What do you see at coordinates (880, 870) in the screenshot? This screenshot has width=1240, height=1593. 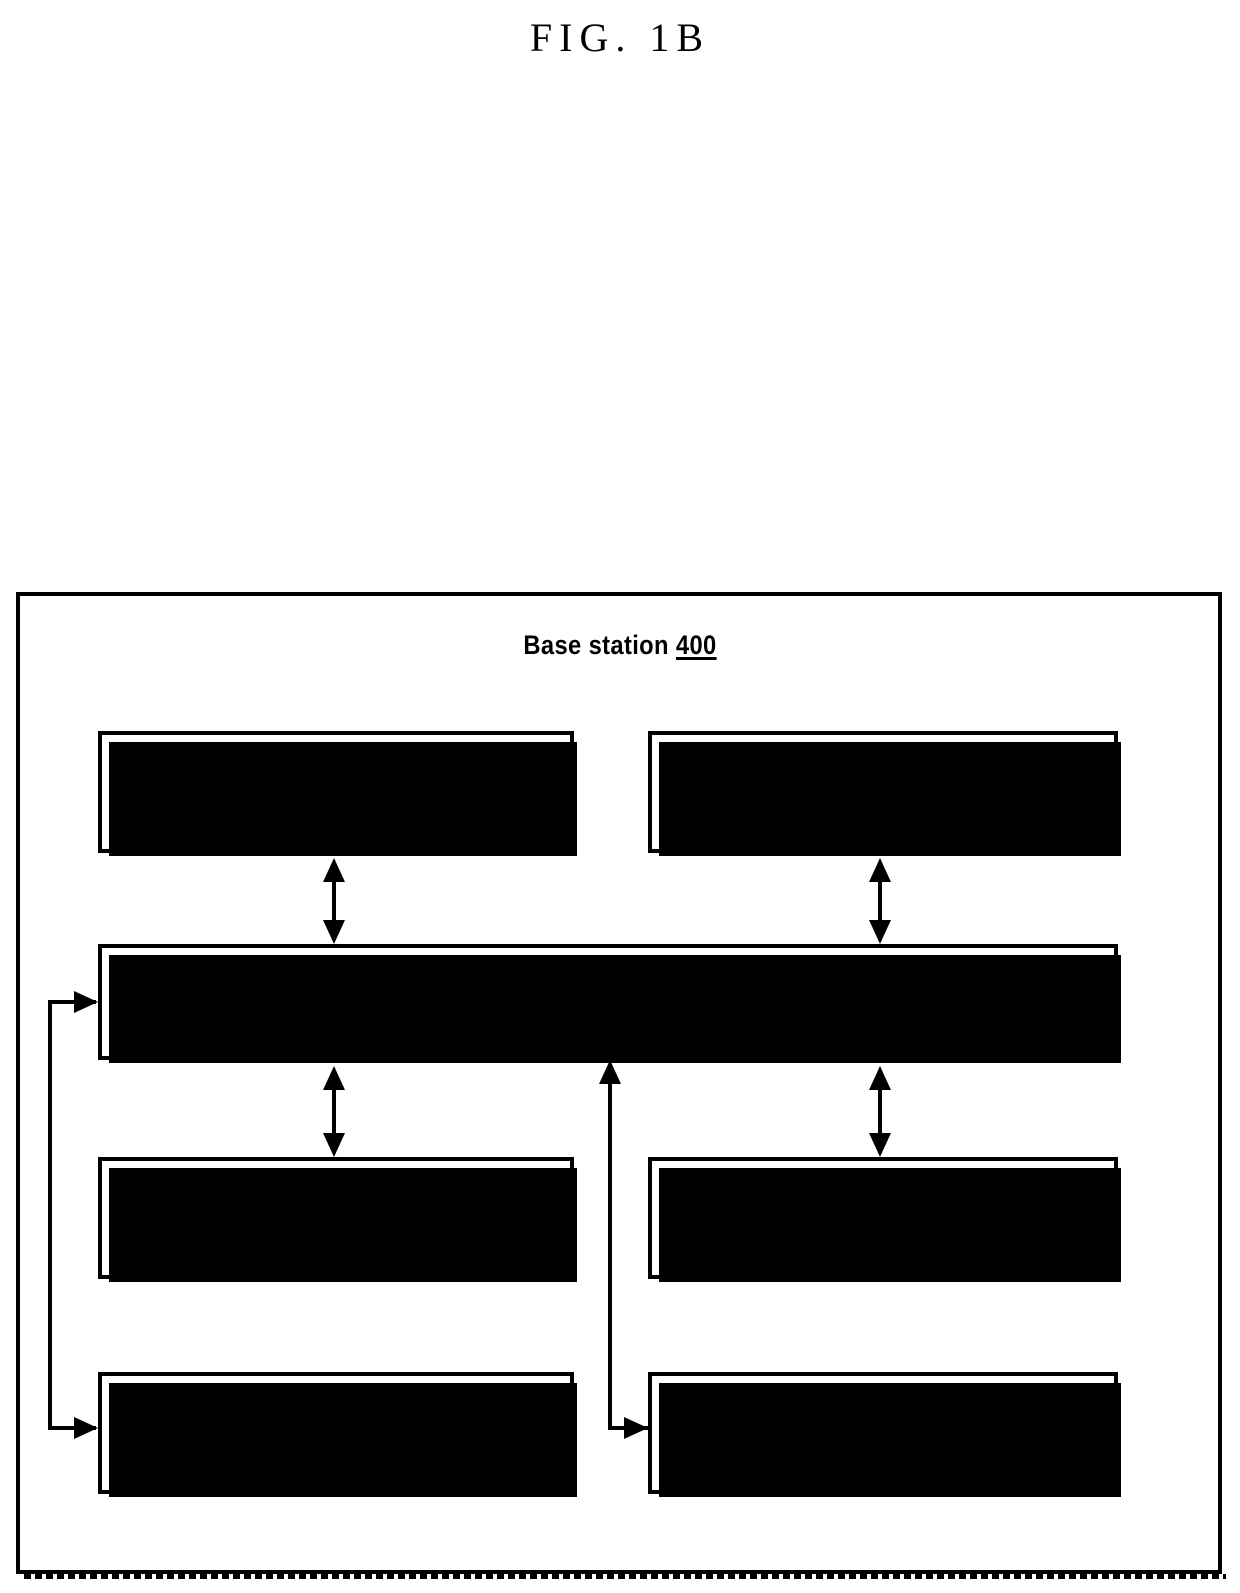 I see `arrowhead-up-memory` at bounding box center [880, 870].